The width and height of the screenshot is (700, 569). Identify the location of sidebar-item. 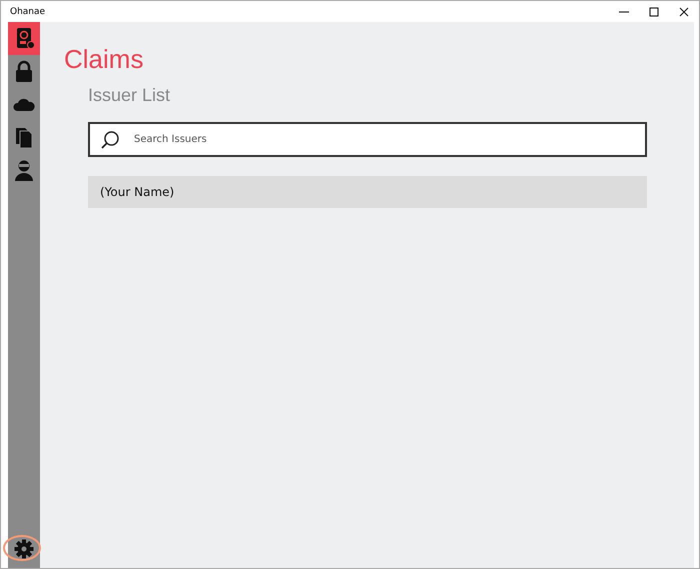
(24, 38).